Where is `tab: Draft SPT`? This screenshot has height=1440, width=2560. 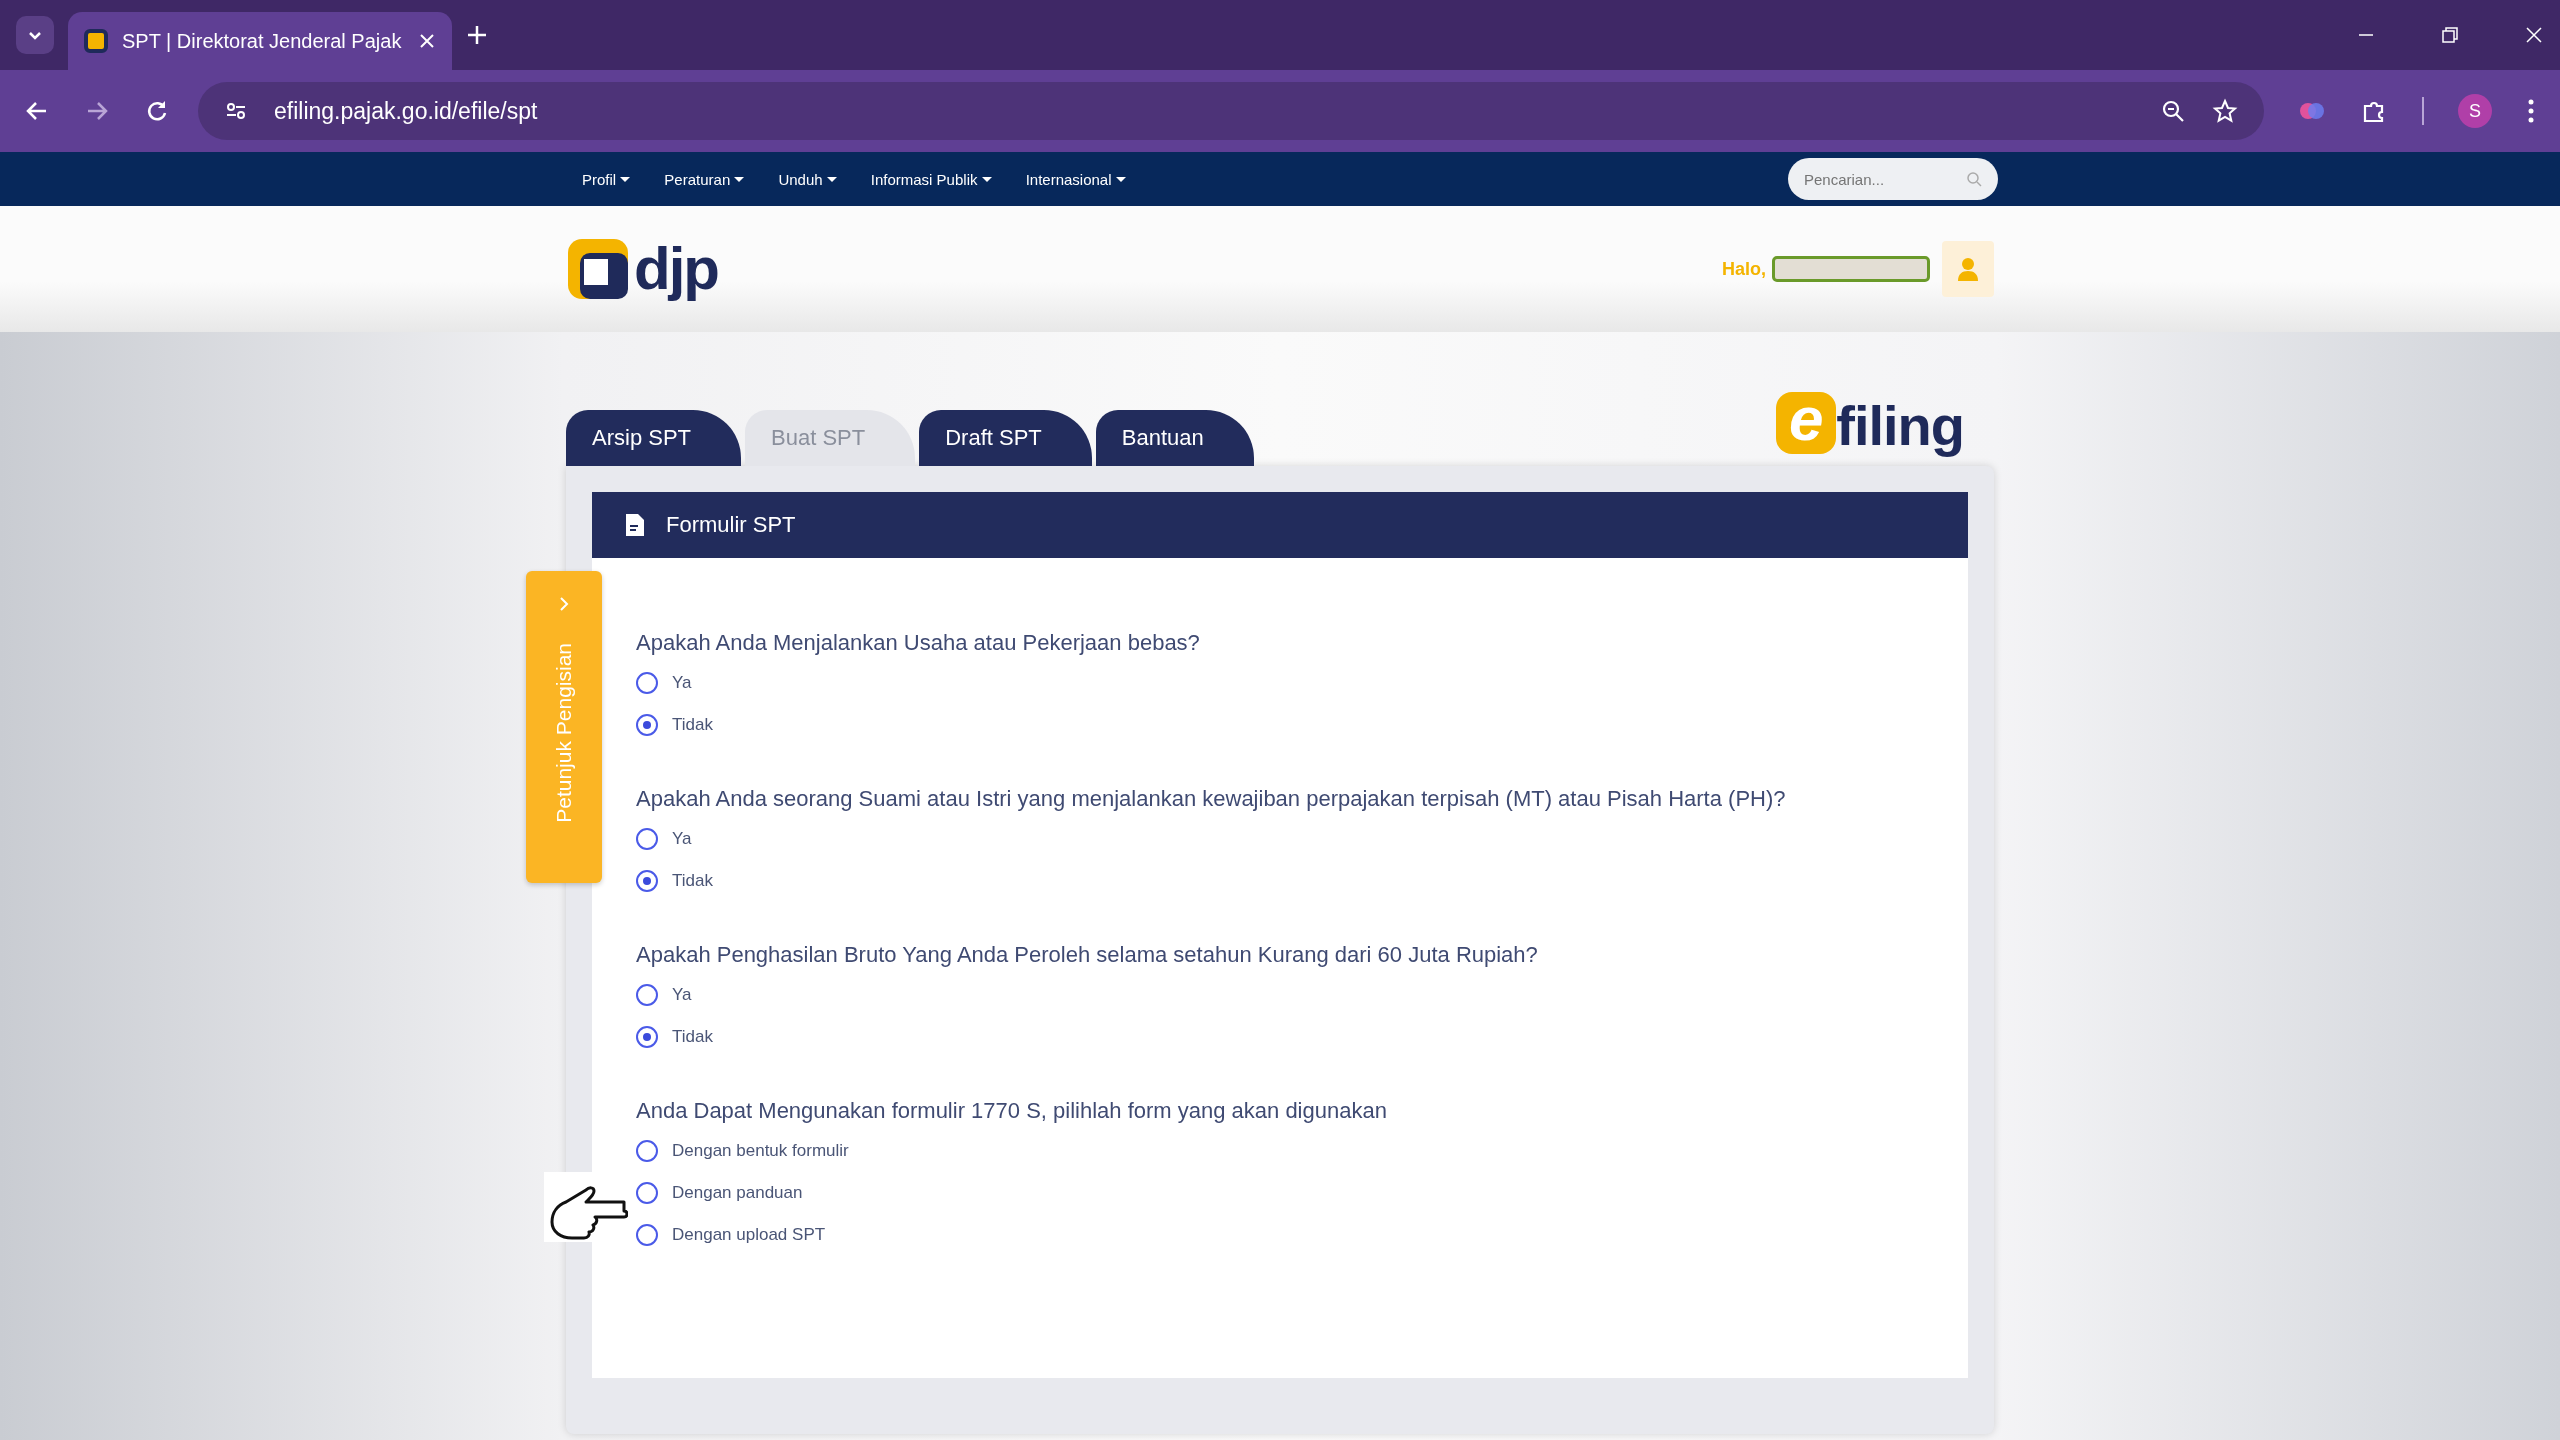 tab: Draft SPT is located at coordinates (1005, 438).